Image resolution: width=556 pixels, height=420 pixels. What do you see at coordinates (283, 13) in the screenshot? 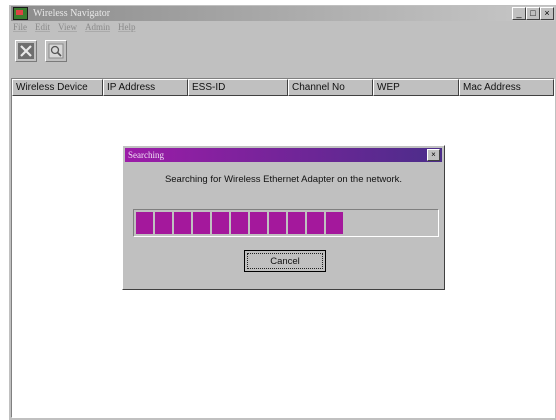
I see `title-bar: Wireless Navigator _ □ ×` at bounding box center [283, 13].